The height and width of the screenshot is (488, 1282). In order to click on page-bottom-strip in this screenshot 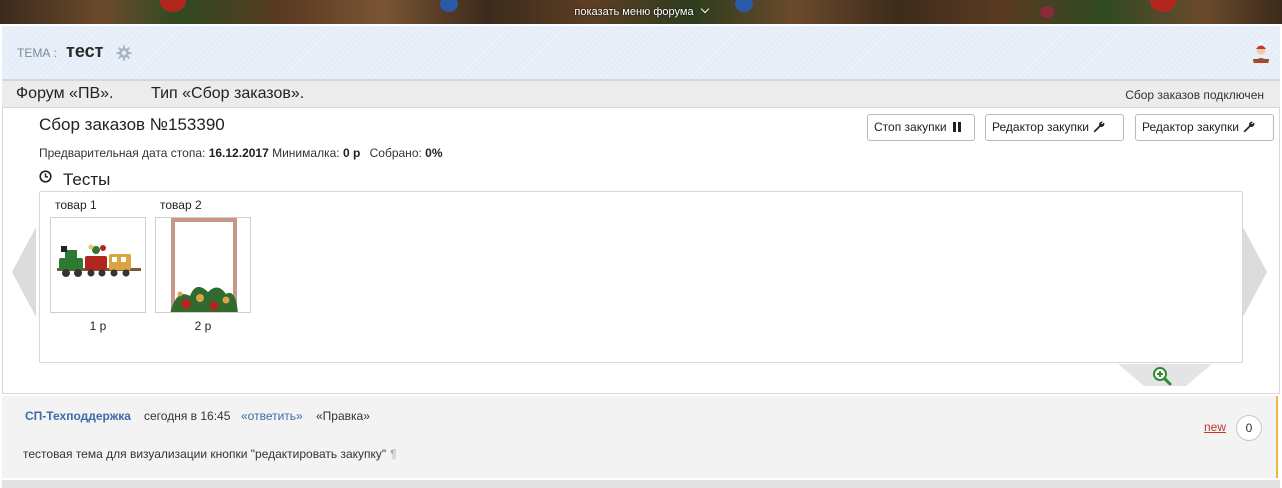, I will do `click(641, 484)`.